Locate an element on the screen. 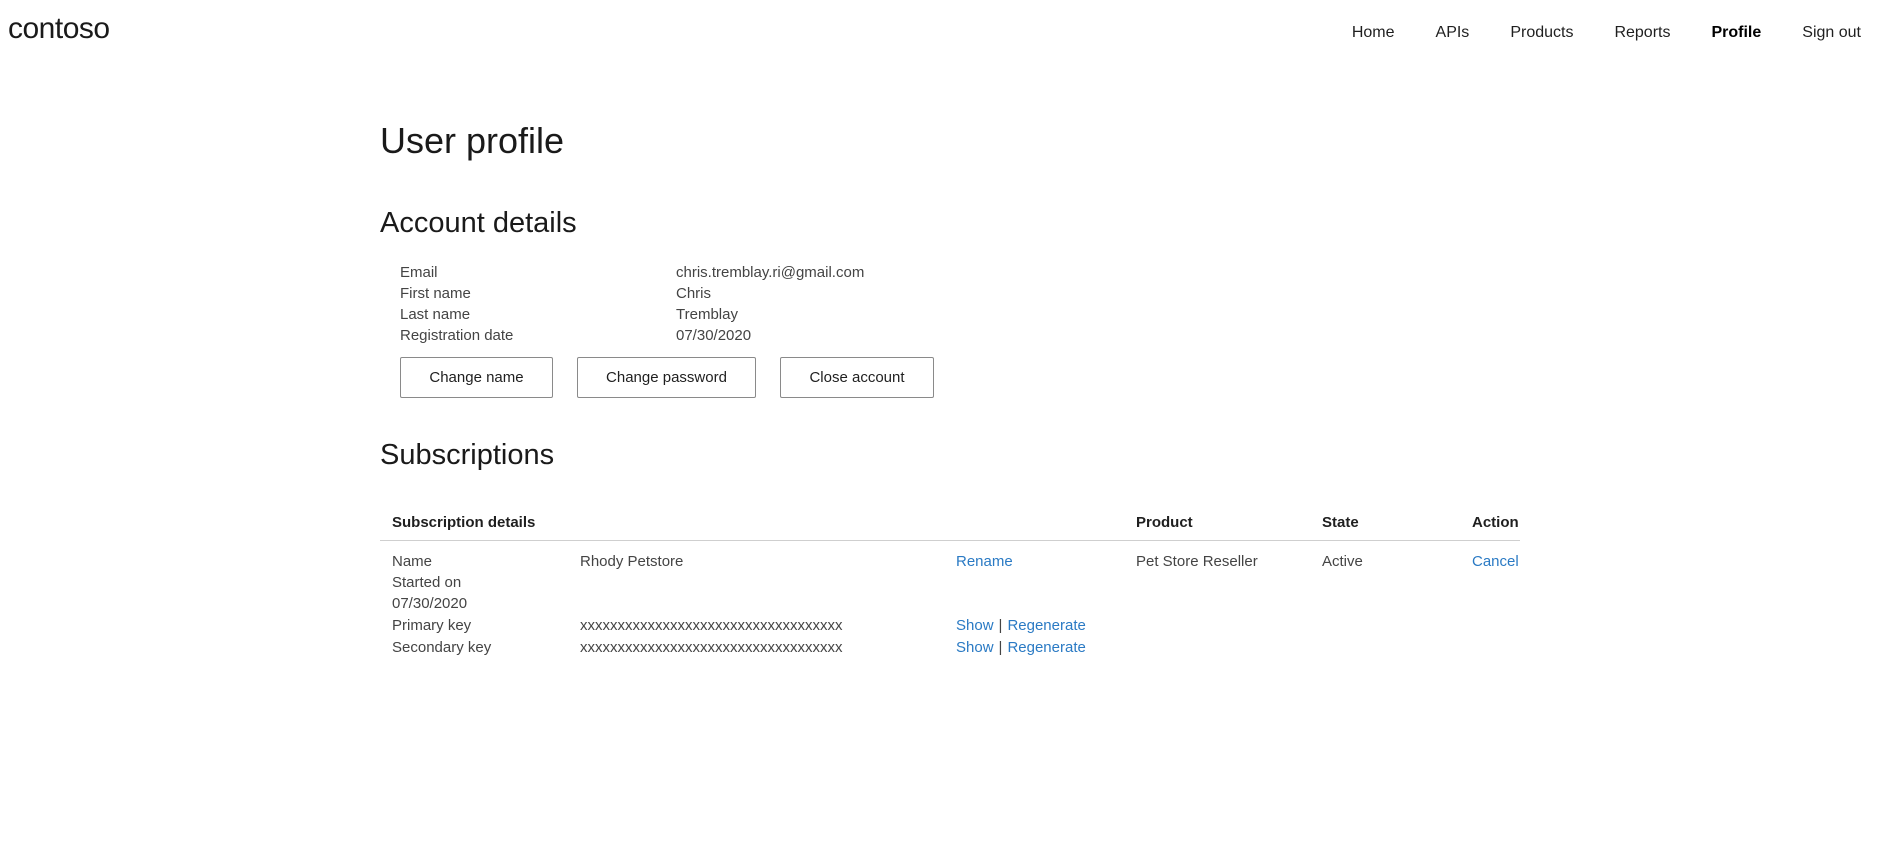  secondary-key-actions: Show | Regenerate is located at coordinates (1021, 647).